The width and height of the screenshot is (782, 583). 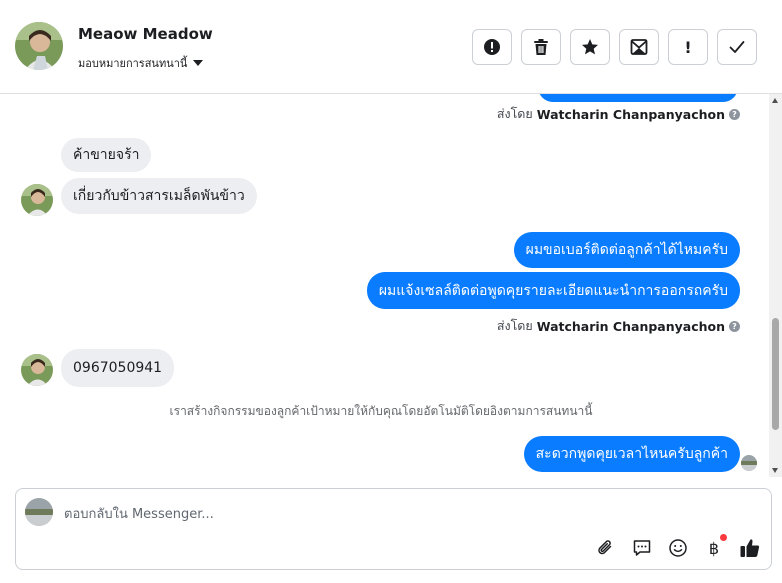 I want to click on baht-icon: ฿, so click(x=714, y=548).